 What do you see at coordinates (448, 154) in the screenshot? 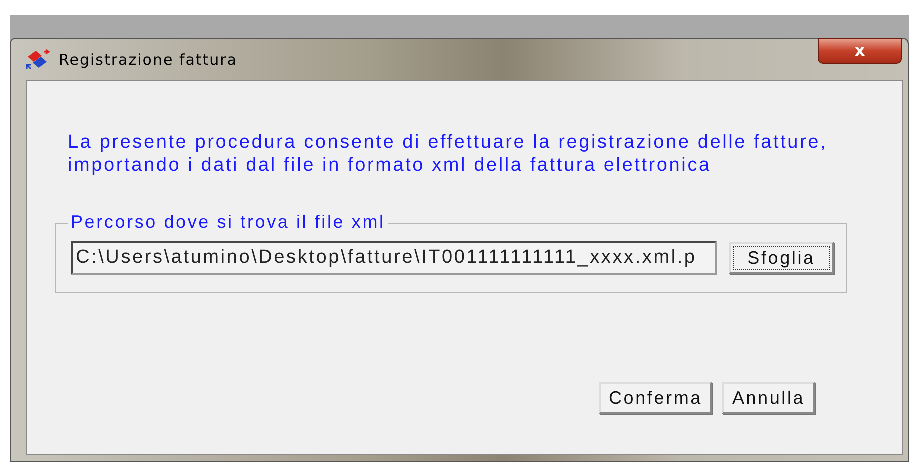
I see `description-text: La presente procedura consente di effettuare la registrazione delle fatture, importando i dati dal file in formato xml della fattura elettronica` at bounding box center [448, 154].